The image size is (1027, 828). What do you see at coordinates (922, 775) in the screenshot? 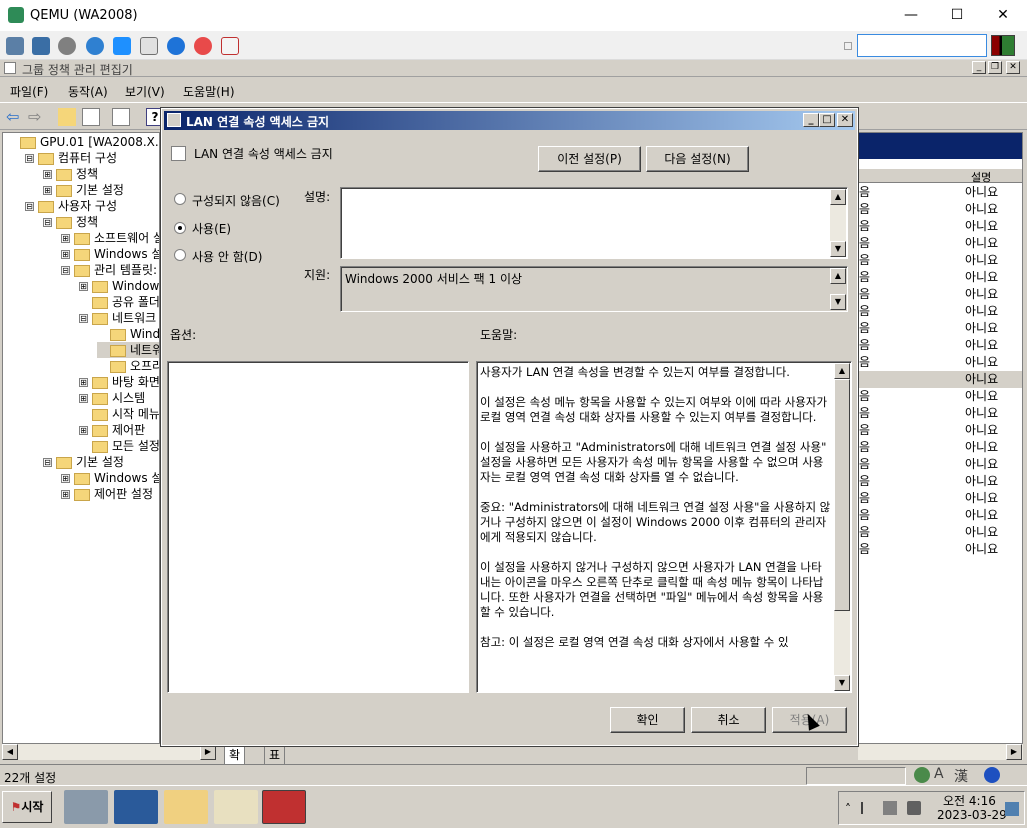
I see `ime-icon` at bounding box center [922, 775].